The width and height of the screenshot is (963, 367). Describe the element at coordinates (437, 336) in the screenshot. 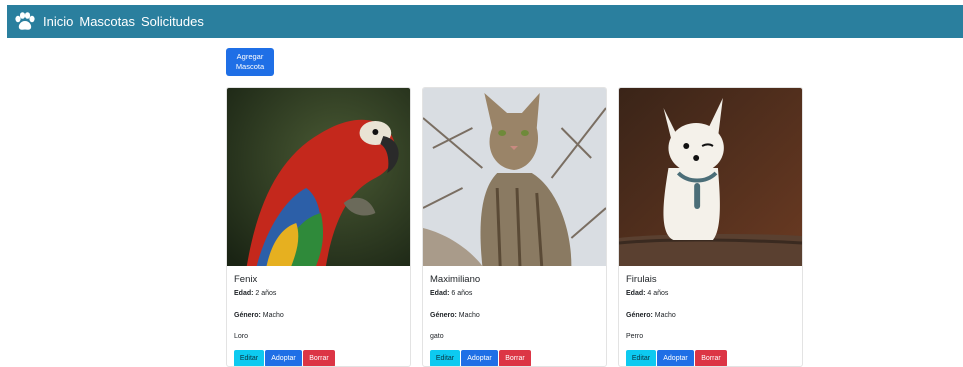

I see `pet-kind: gato` at that location.